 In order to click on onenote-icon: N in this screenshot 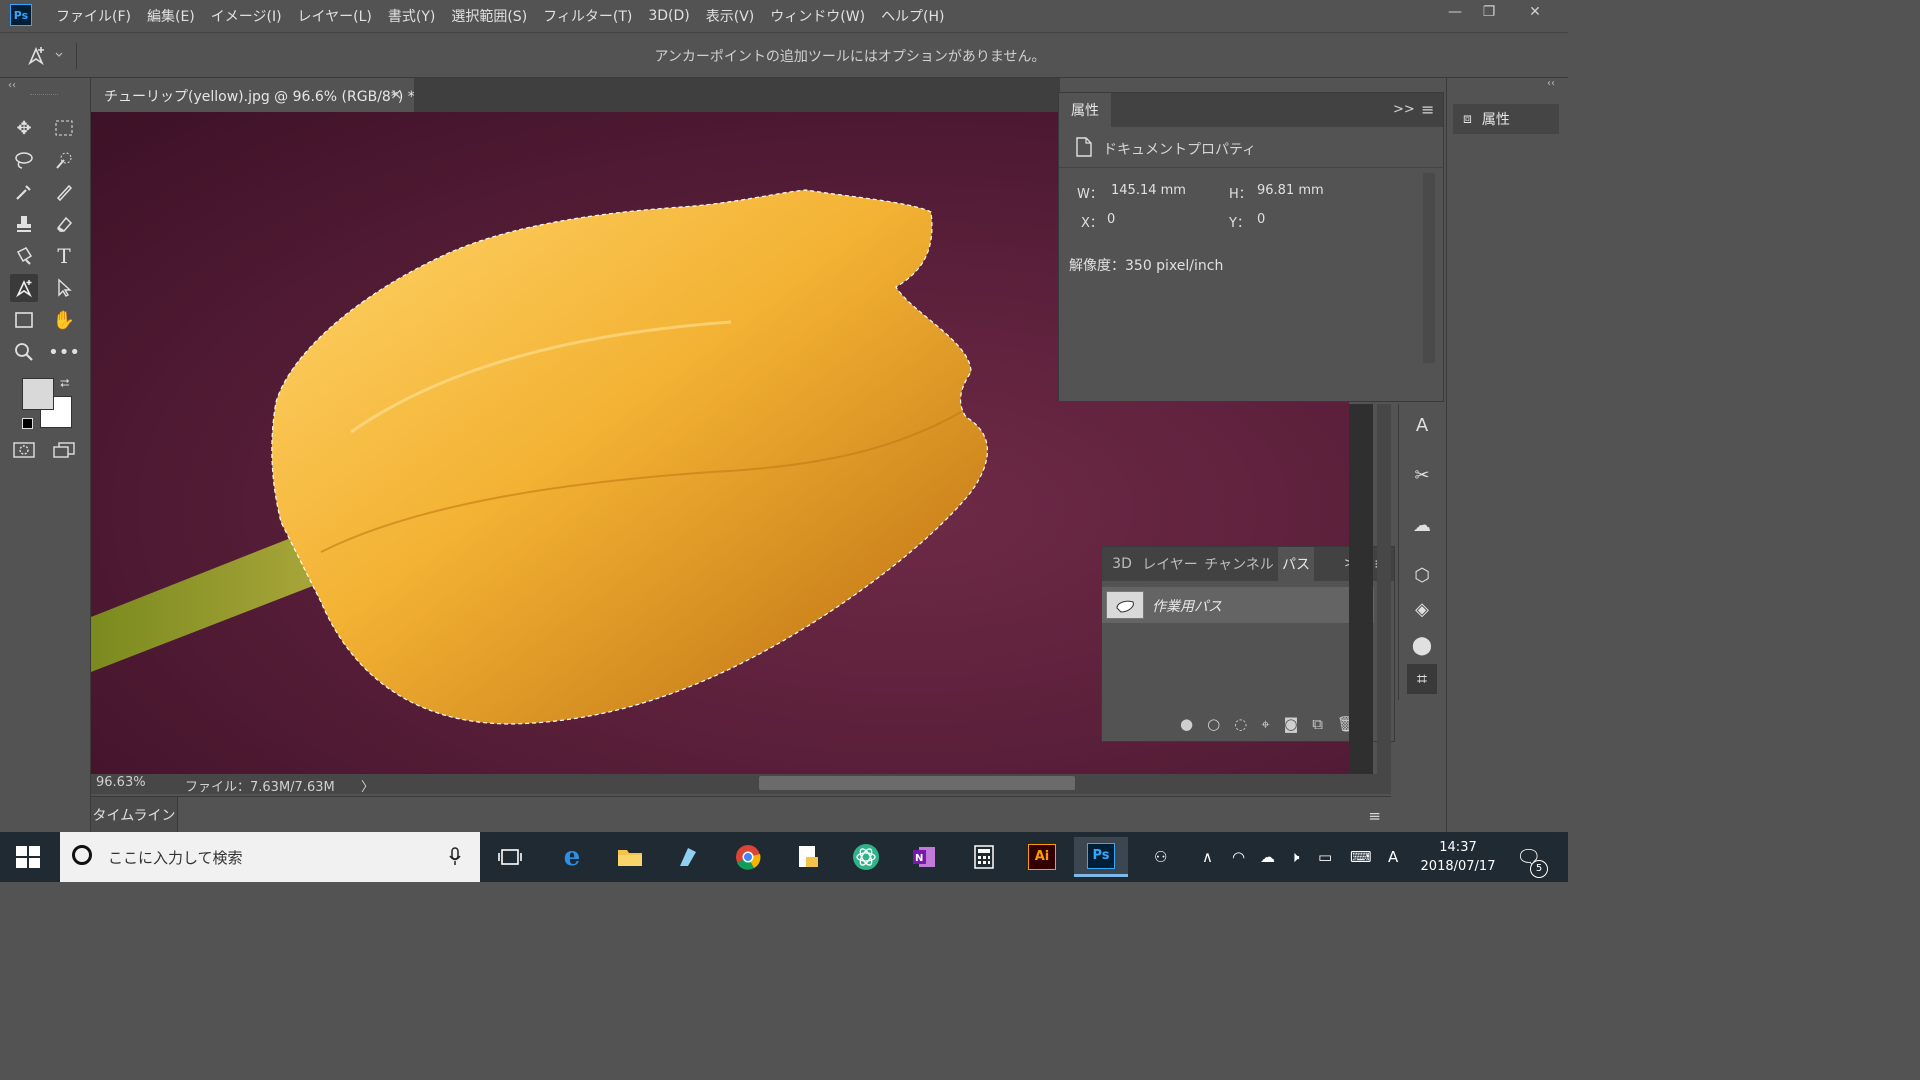, I will do `click(924, 857)`.